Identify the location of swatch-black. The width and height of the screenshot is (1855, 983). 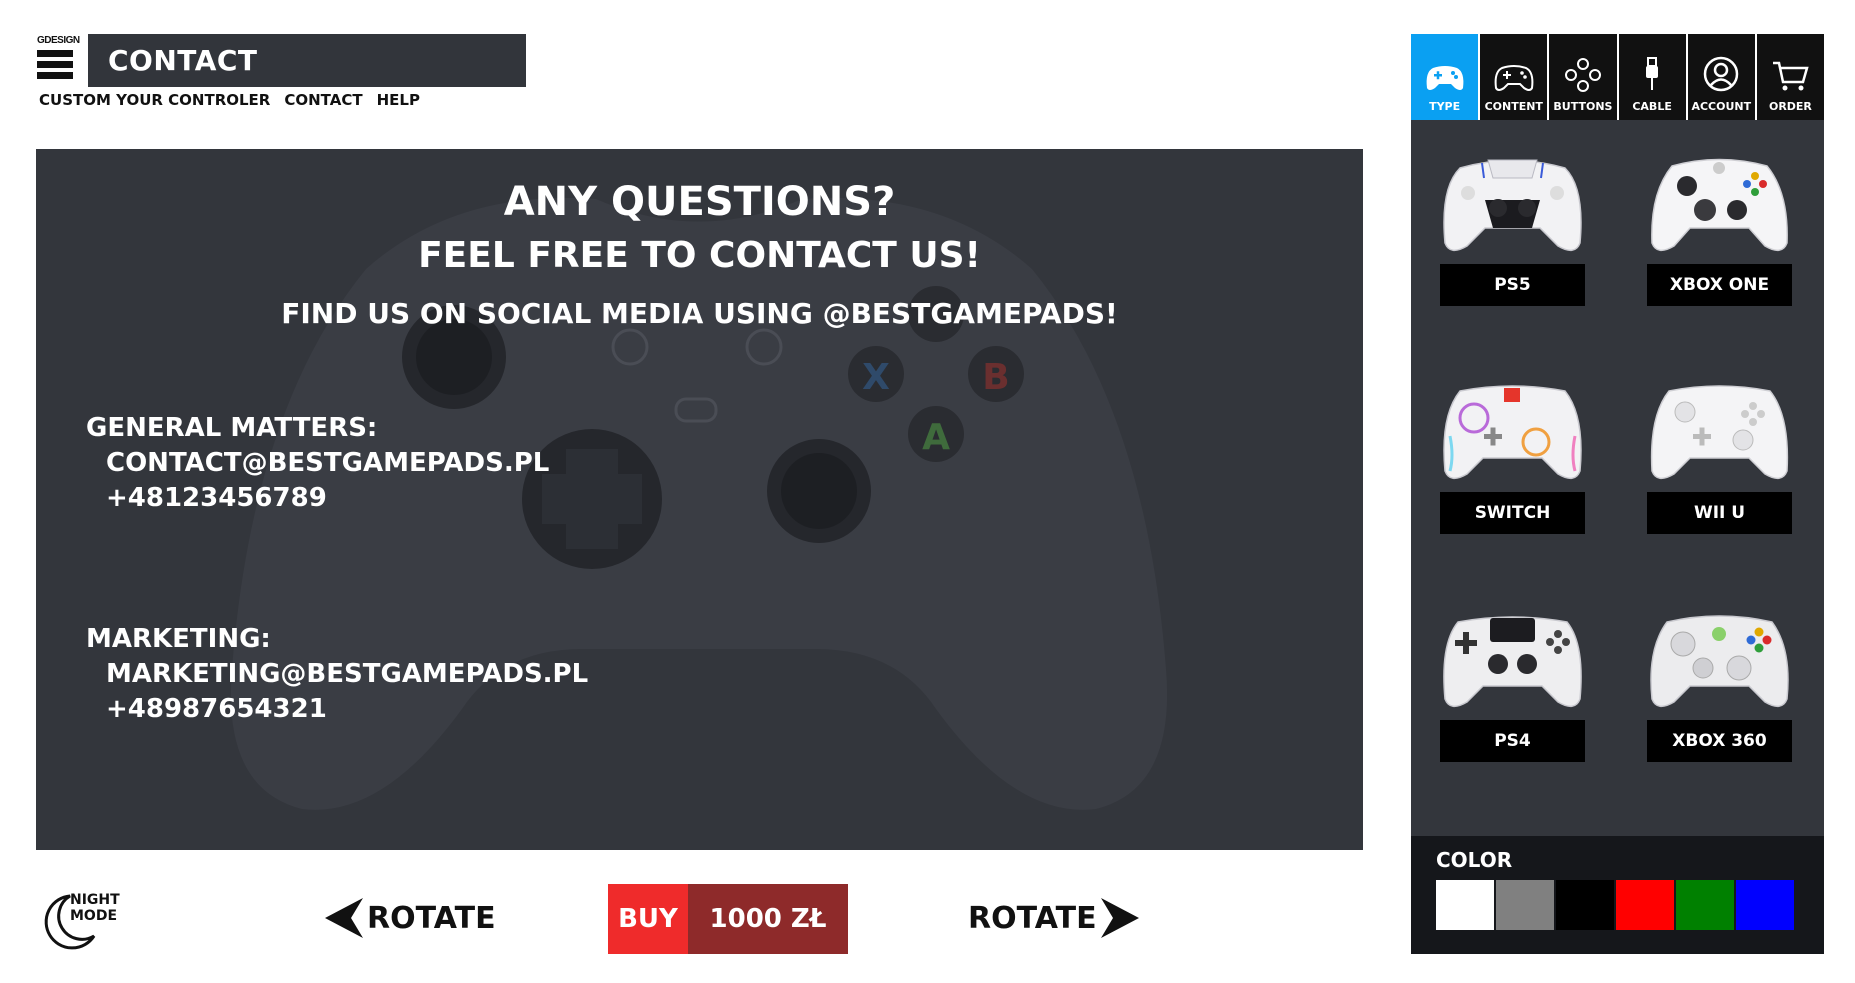
(1585, 905).